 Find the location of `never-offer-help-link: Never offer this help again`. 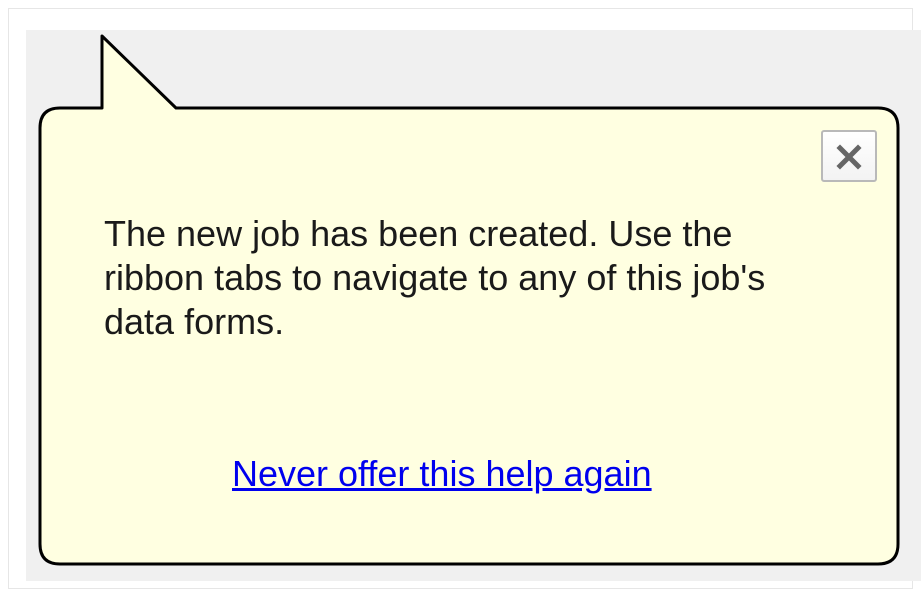

never-offer-help-link: Never offer this help again is located at coordinates (442, 474).